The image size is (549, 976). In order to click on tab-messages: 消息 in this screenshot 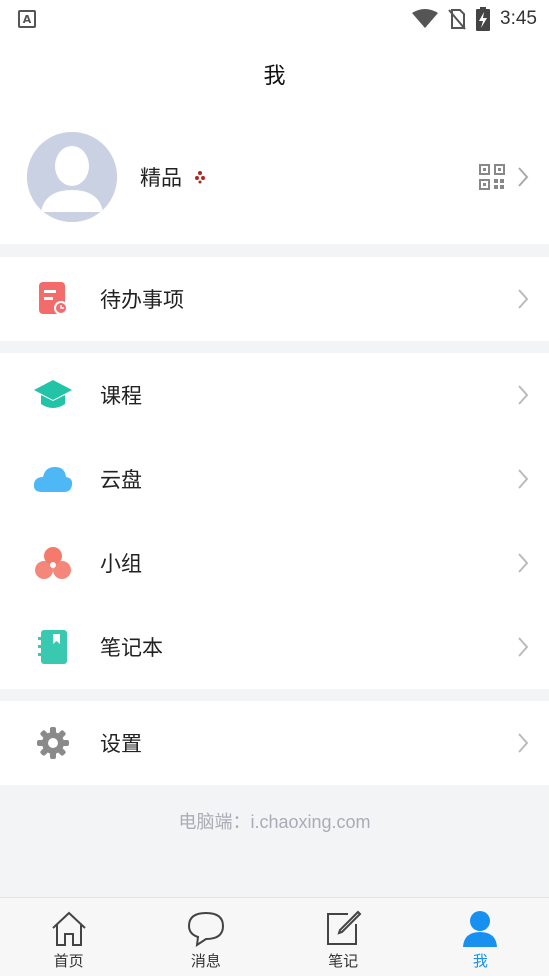, I will do `click(205, 937)`.